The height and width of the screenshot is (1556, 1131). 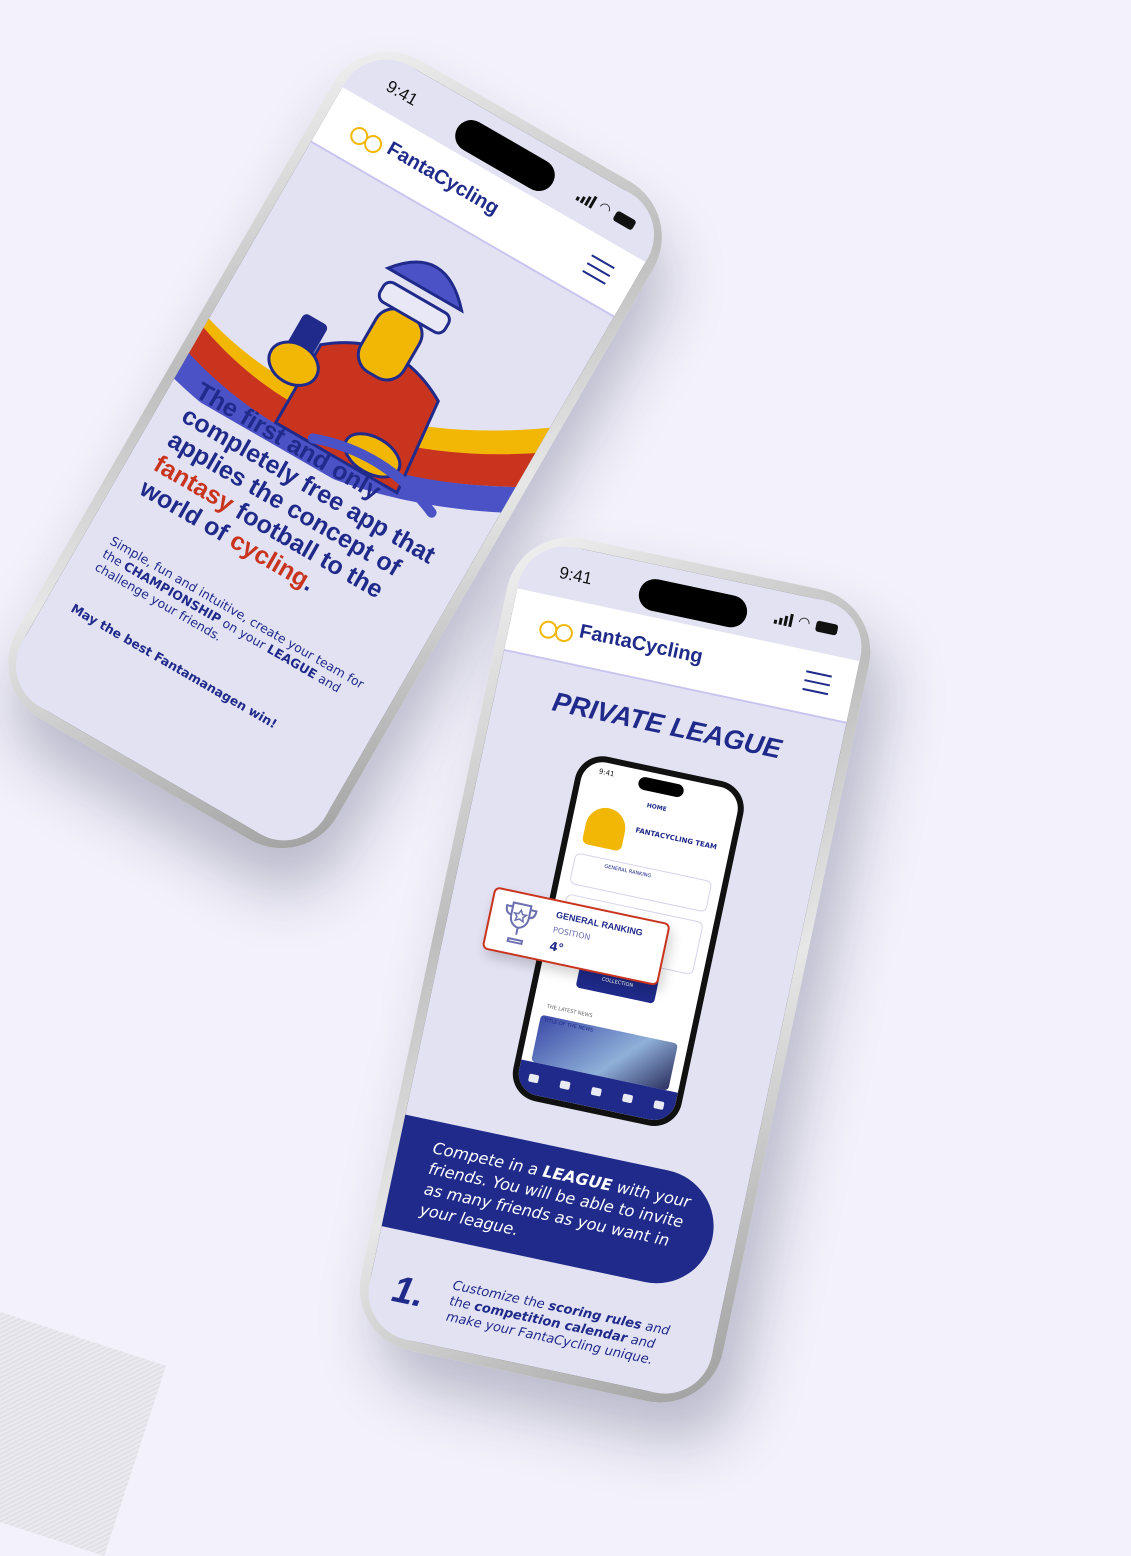 What do you see at coordinates (627, 1098) in the screenshot?
I see `ranking-icon` at bounding box center [627, 1098].